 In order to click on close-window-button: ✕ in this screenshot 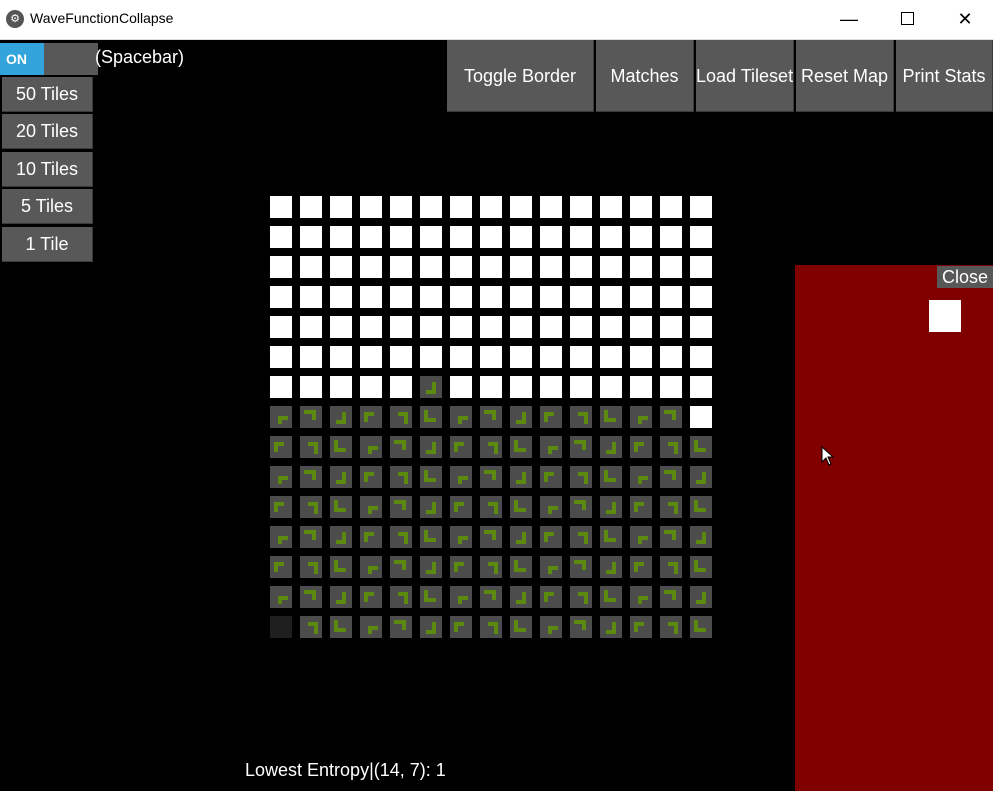, I will do `click(964, 19)`.